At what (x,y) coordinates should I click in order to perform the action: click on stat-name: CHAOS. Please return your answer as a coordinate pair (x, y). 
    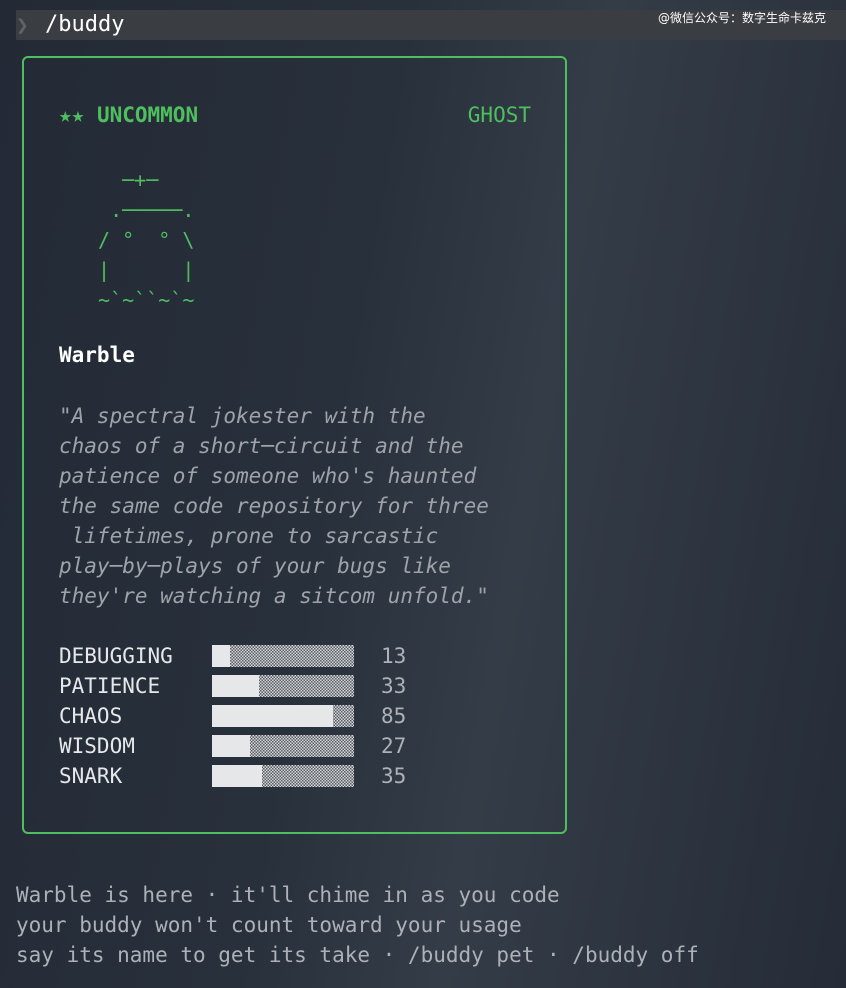
    Looking at the image, I should click on (91, 716).